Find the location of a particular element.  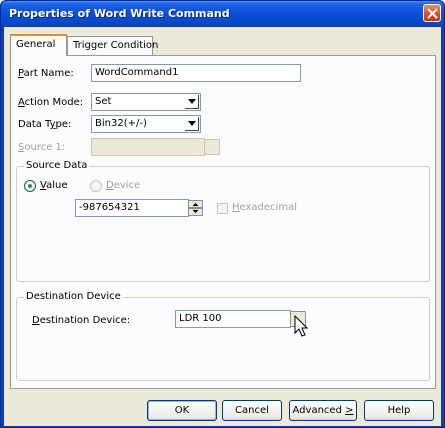

title-bar: Properties of Word Write Command is located at coordinates (222, 14).